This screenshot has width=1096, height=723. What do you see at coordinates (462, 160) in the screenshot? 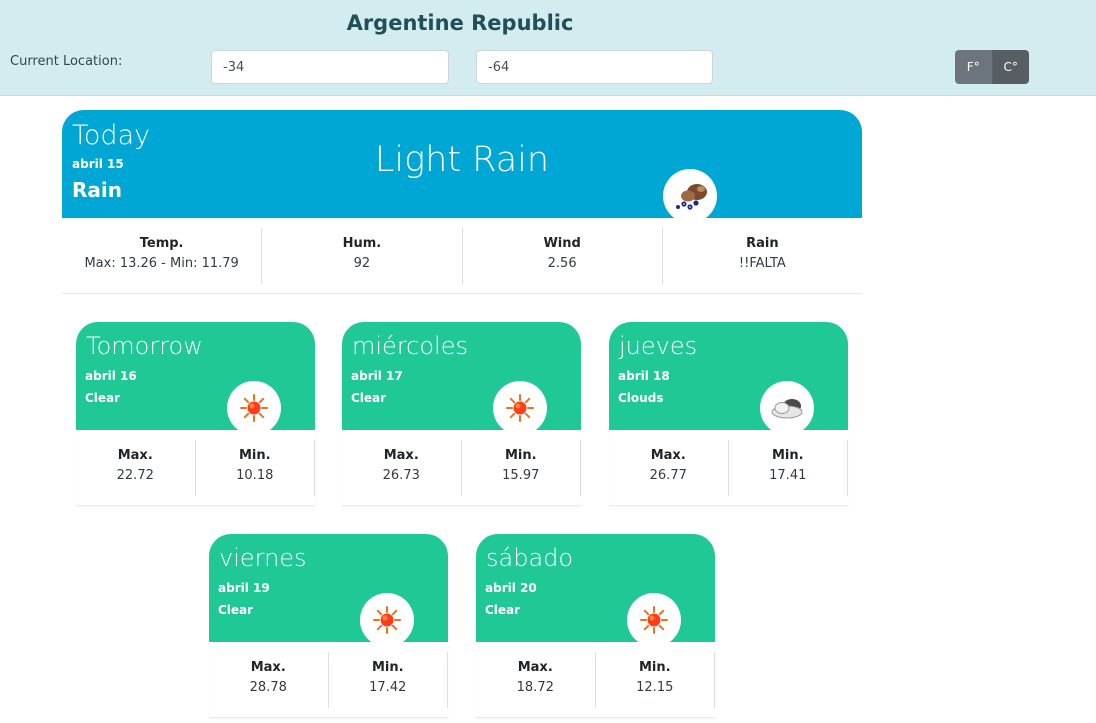
I see `today-description: Light Rain` at bounding box center [462, 160].